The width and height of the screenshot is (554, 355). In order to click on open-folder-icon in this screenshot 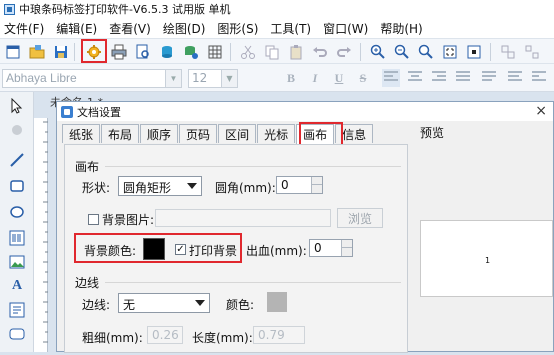, I will do `click(37, 52)`.